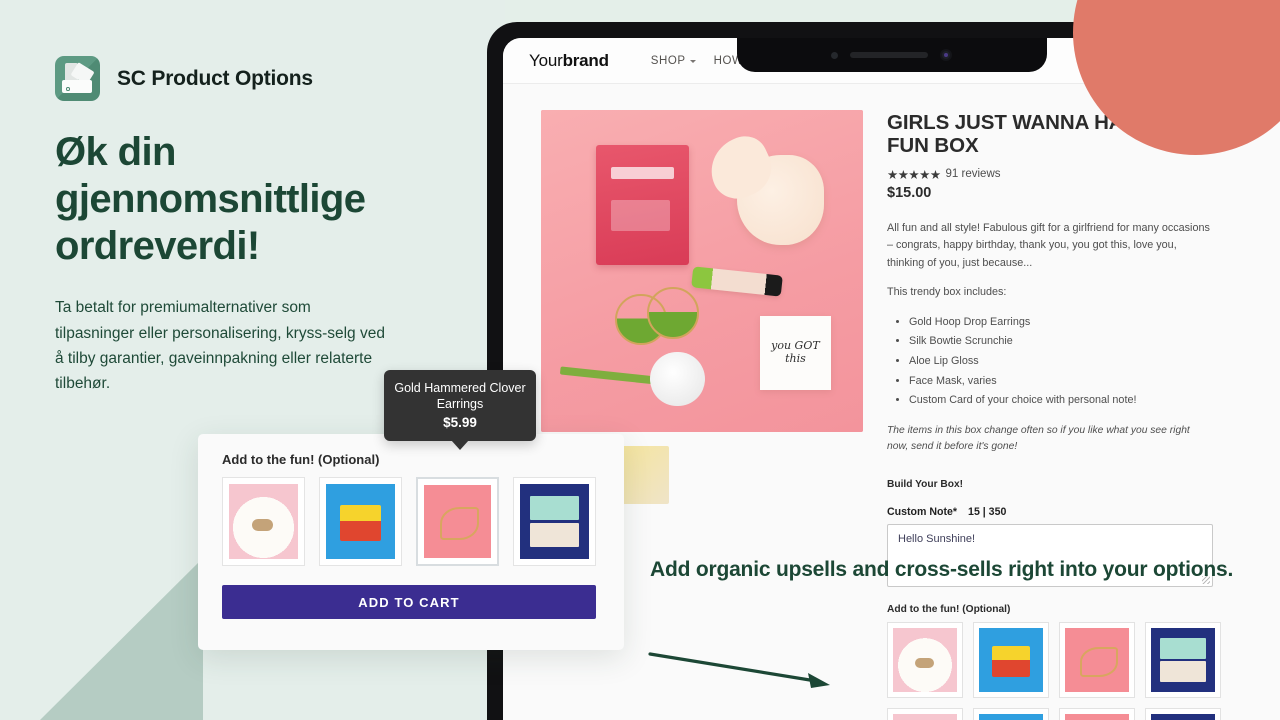 The width and height of the screenshot is (1280, 720). I want to click on storefront-logo: Yourbrand, so click(569, 61).